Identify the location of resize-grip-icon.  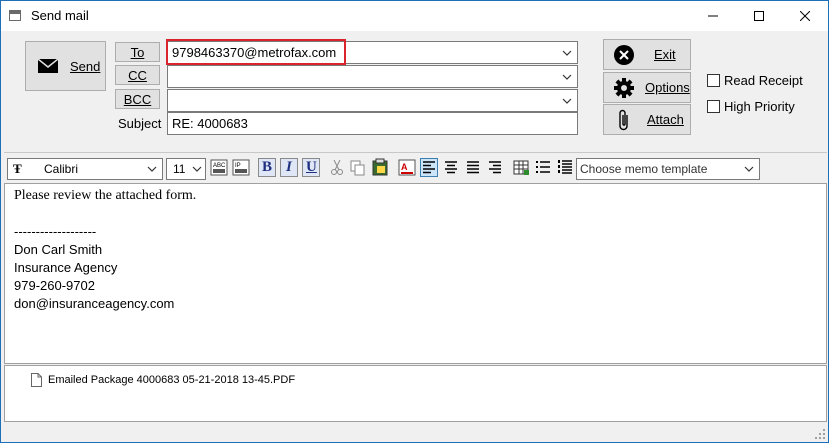
(820, 434).